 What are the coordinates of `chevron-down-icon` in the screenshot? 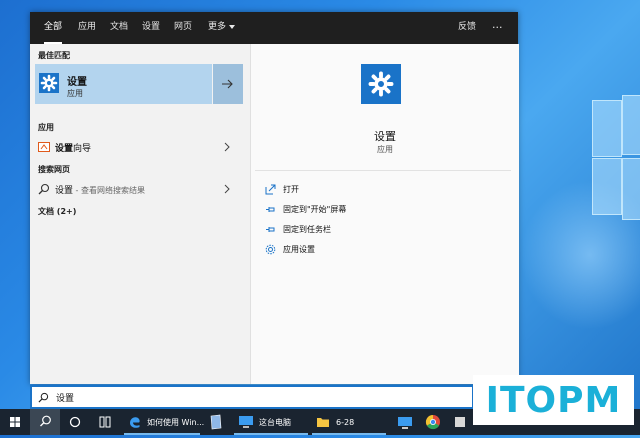 It's located at (232, 26).